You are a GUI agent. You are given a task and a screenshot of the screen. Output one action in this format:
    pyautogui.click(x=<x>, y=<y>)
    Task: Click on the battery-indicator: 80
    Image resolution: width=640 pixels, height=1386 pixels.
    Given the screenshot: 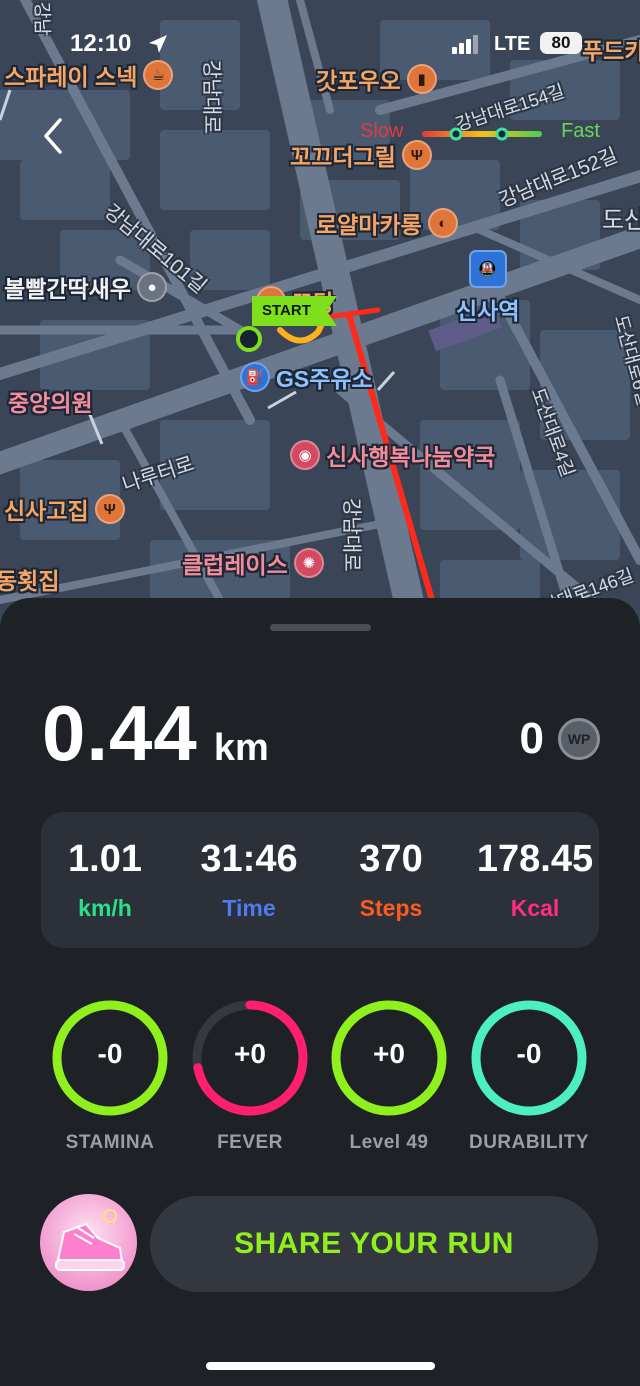 What is the action you would take?
    pyautogui.click(x=561, y=43)
    